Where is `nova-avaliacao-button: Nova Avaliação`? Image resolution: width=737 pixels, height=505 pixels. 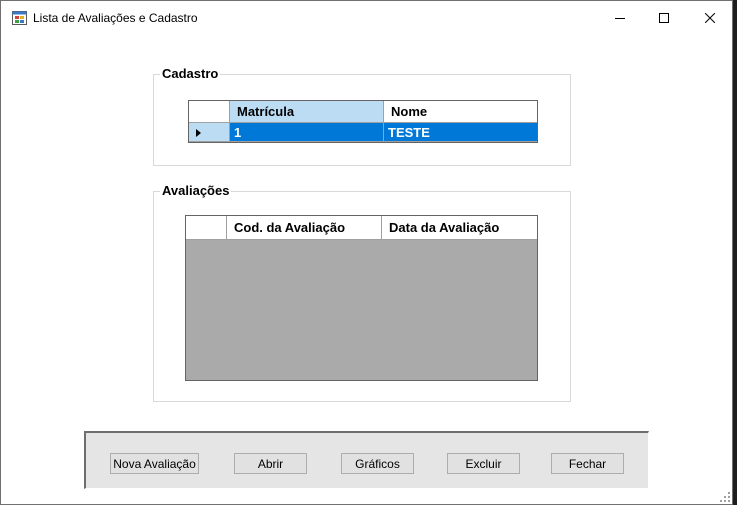
nova-avaliacao-button: Nova Avaliação is located at coordinates (154, 463).